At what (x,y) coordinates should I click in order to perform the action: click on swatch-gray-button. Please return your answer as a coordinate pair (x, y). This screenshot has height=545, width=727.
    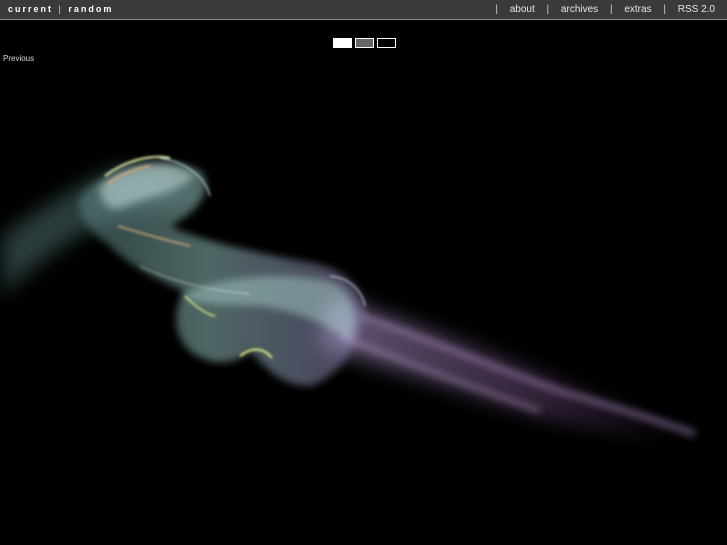
    Looking at the image, I should click on (364, 43).